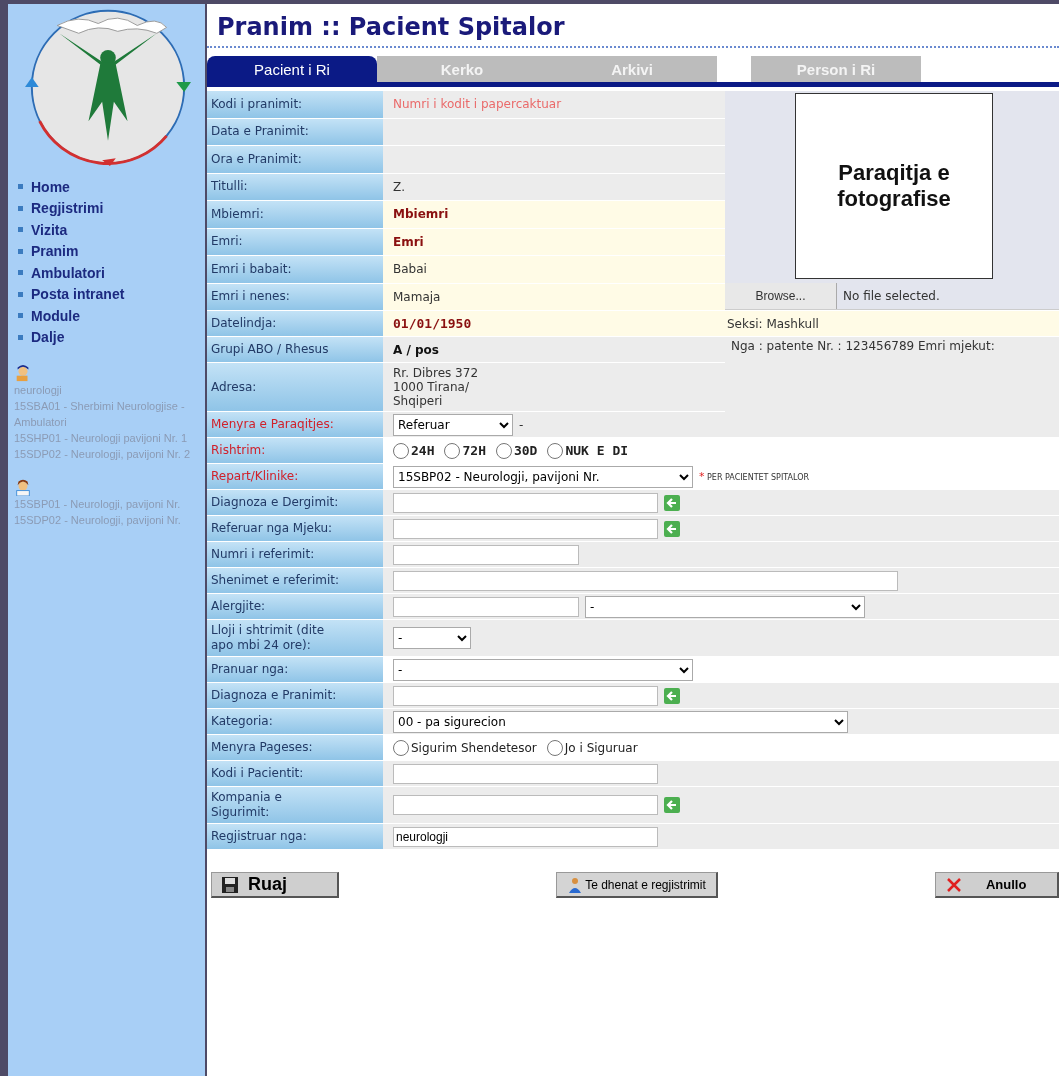 The width and height of the screenshot is (1059, 1076). Describe the element at coordinates (620, 721) in the screenshot. I see `dropdown: 00 - pa sigurecion` at that location.